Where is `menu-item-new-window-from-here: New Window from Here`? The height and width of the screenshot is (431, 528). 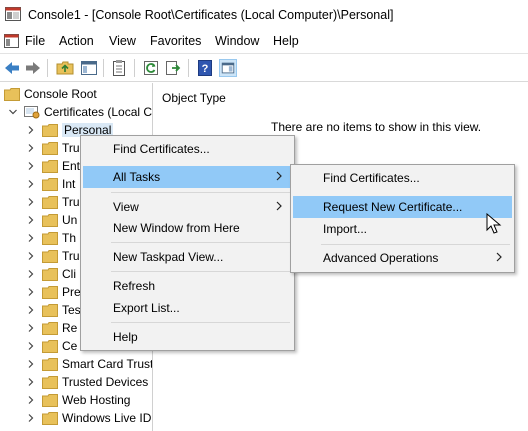
menu-item-new-window-from-here: New Window from Here is located at coordinates (187, 228).